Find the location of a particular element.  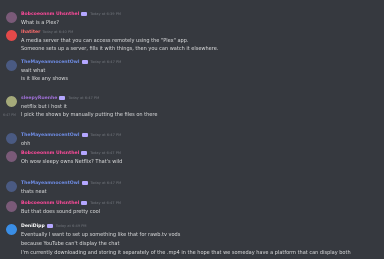

timestamp: Today at 6:49 PM is located at coordinates (71, 226).